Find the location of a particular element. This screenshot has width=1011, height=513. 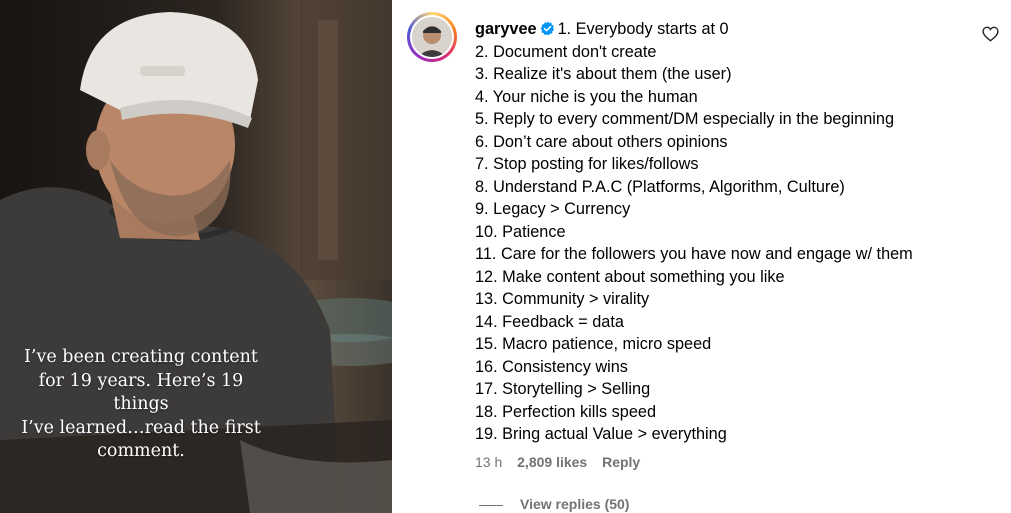

divider-line is located at coordinates (491, 505).